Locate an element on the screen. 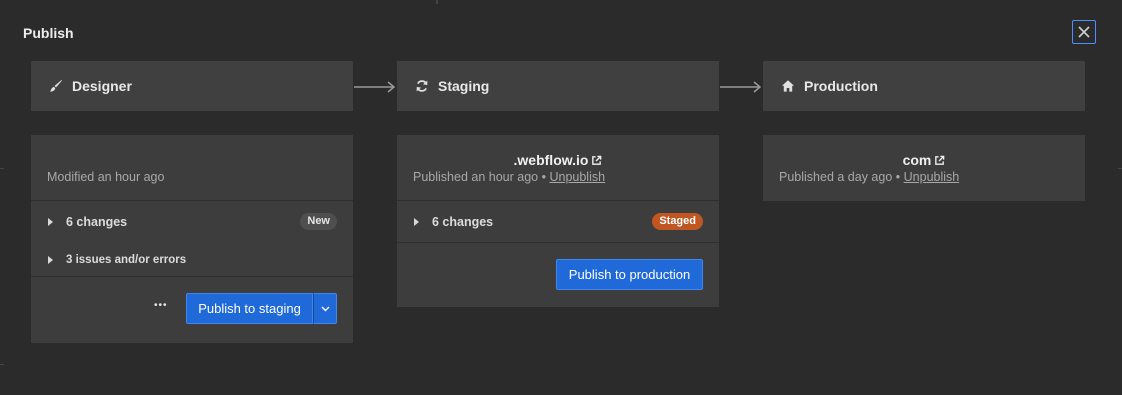  chevron-down-icon is located at coordinates (325, 308).